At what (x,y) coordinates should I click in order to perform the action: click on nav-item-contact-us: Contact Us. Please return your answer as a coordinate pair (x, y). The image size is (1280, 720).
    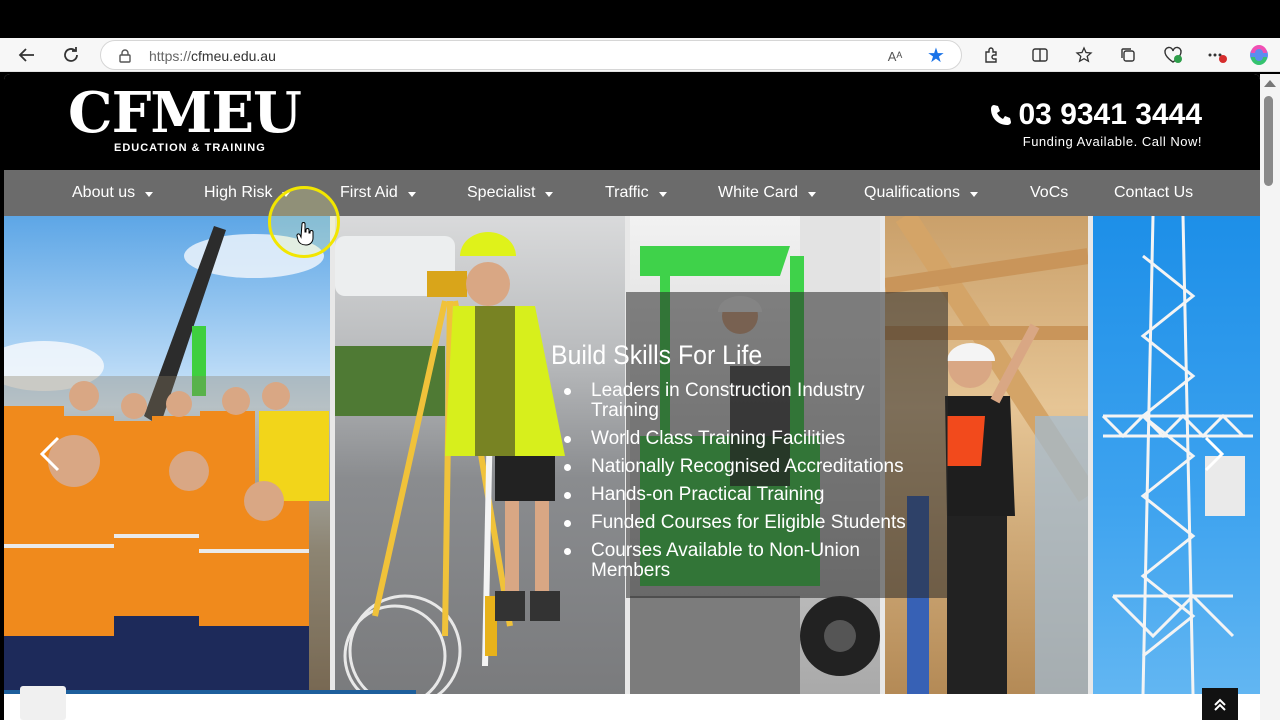
    Looking at the image, I should click on (1153, 193).